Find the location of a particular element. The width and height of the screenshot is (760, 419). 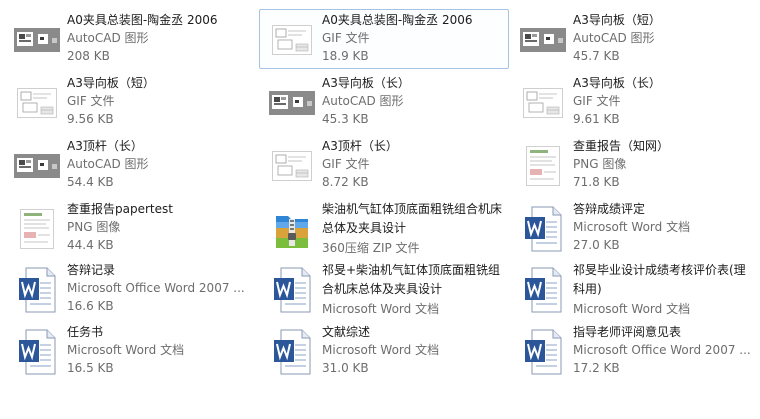

file-item: A3导向板（短） AutoCAD 图形 45.7 KB is located at coordinates (635, 39).